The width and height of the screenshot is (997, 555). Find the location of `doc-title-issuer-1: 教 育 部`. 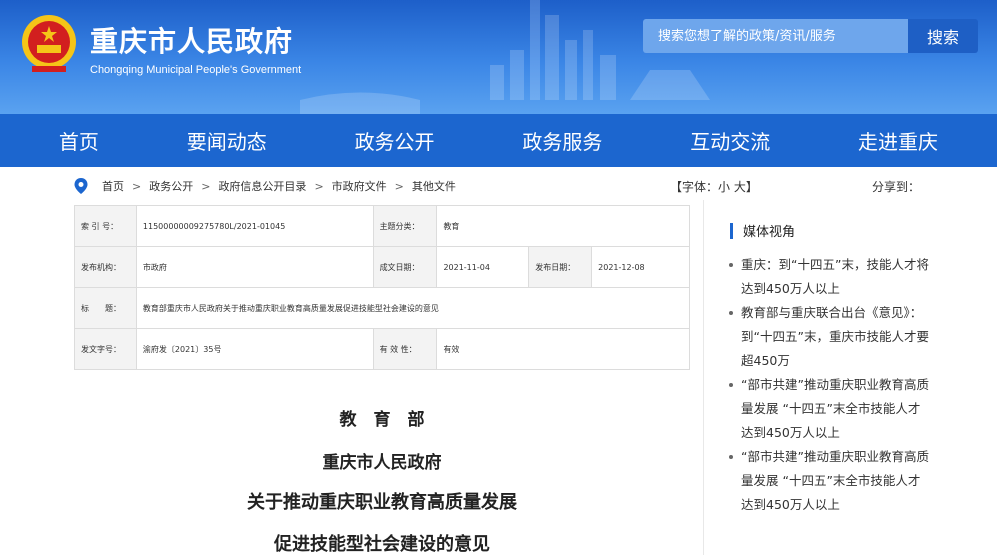

doc-title-issuer-1: 教 育 部 is located at coordinates (382, 420).